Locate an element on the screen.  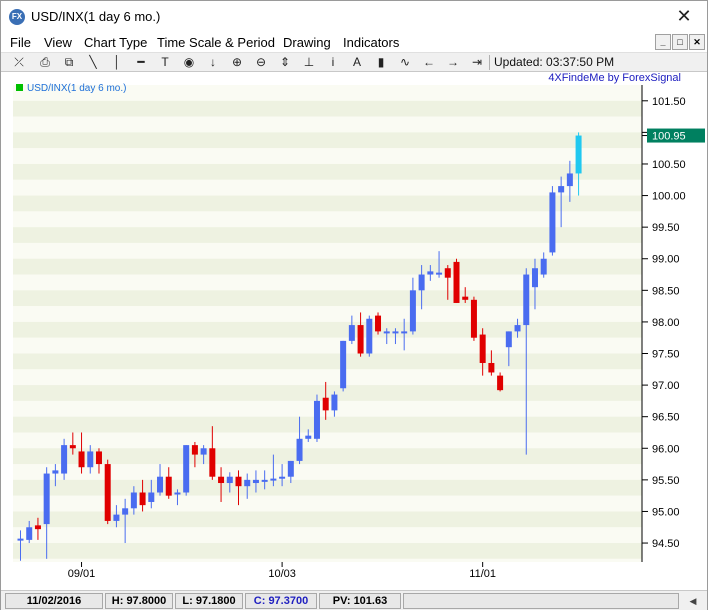
menu-drawing: Drawing is located at coordinates (307, 42).